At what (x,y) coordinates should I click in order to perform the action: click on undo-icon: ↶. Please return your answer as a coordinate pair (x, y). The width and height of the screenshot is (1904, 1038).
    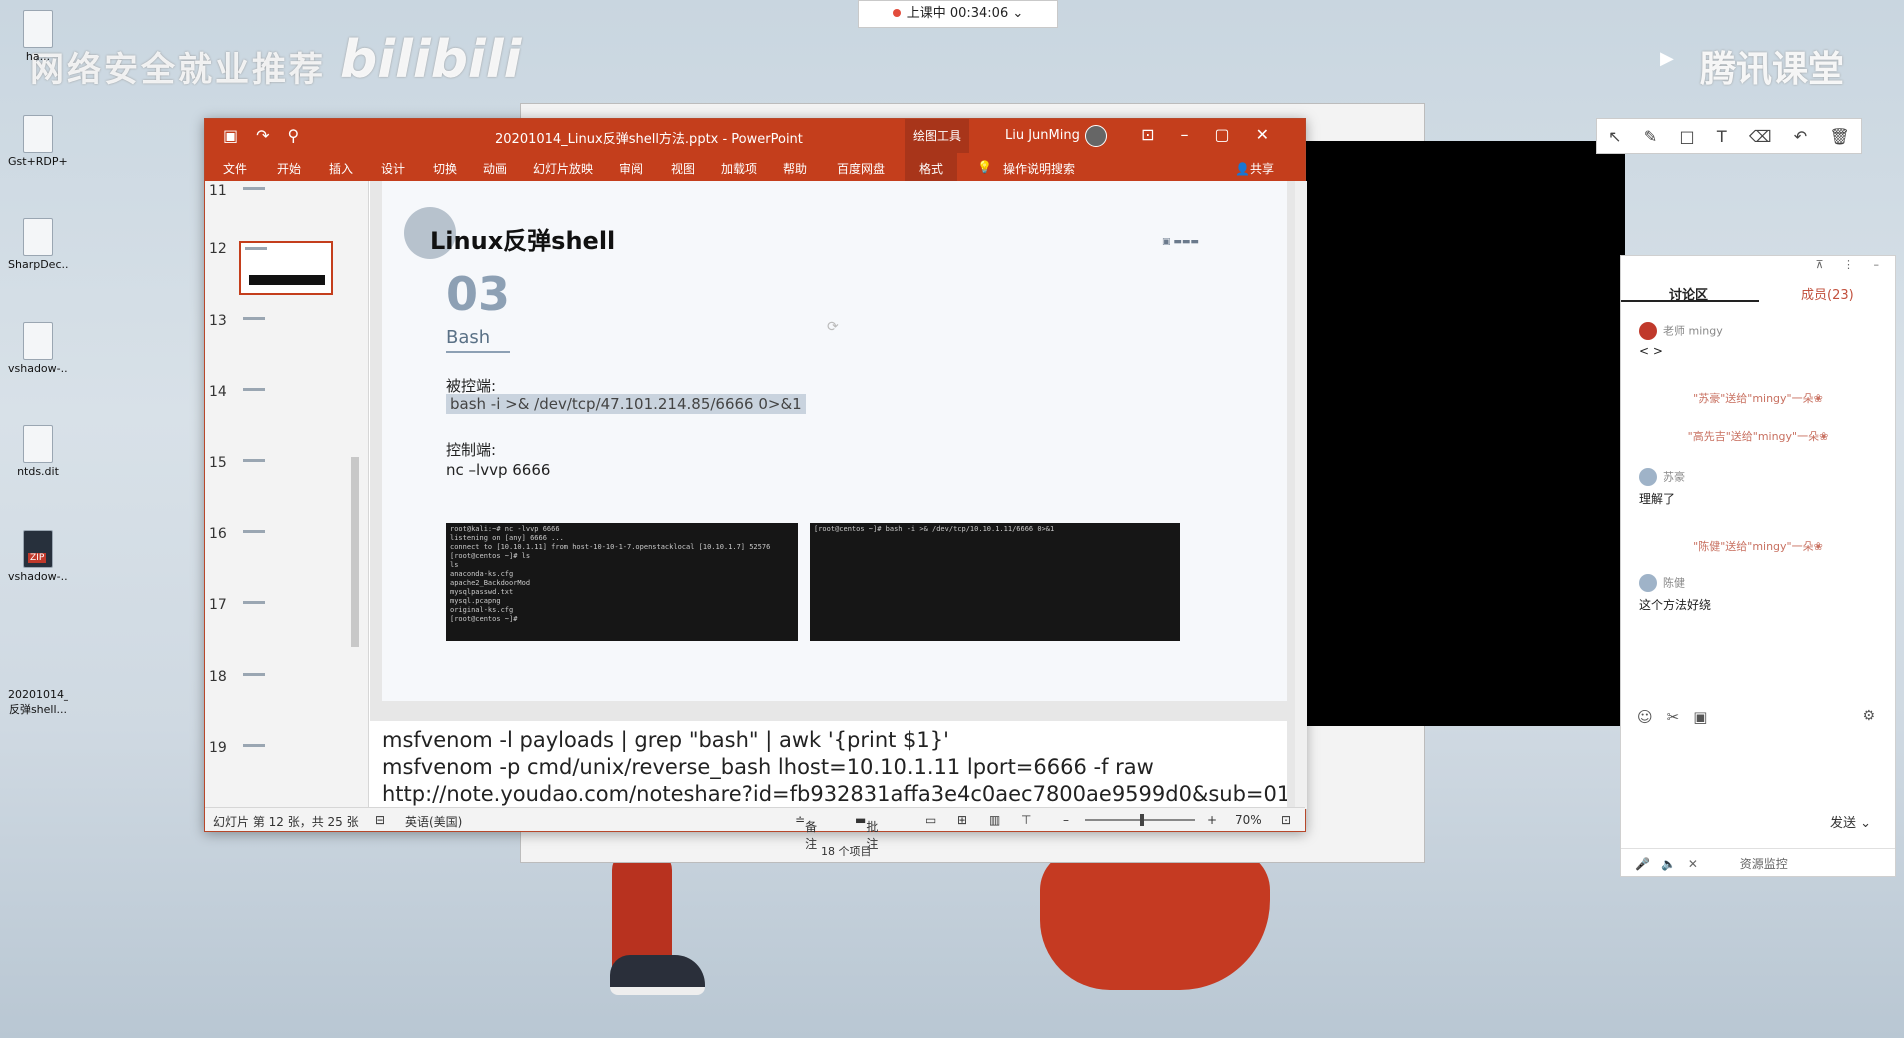
    Looking at the image, I should click on (1800, 136).